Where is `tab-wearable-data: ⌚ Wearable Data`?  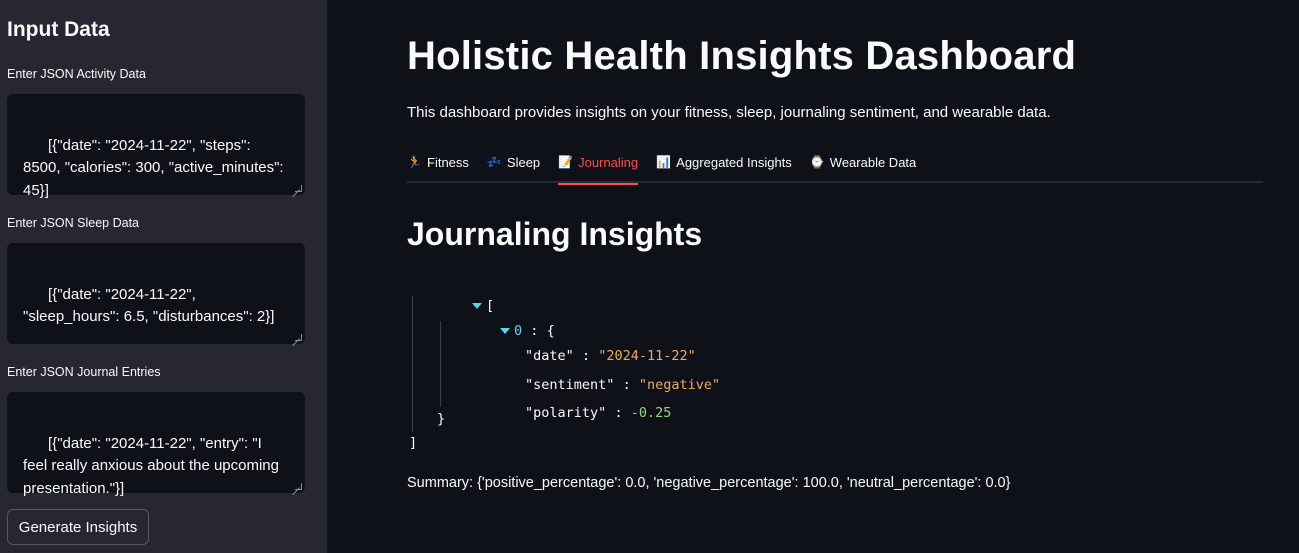
tab-wearable-data: ⌚ Wearable Data is located at coordinates (863, 163).